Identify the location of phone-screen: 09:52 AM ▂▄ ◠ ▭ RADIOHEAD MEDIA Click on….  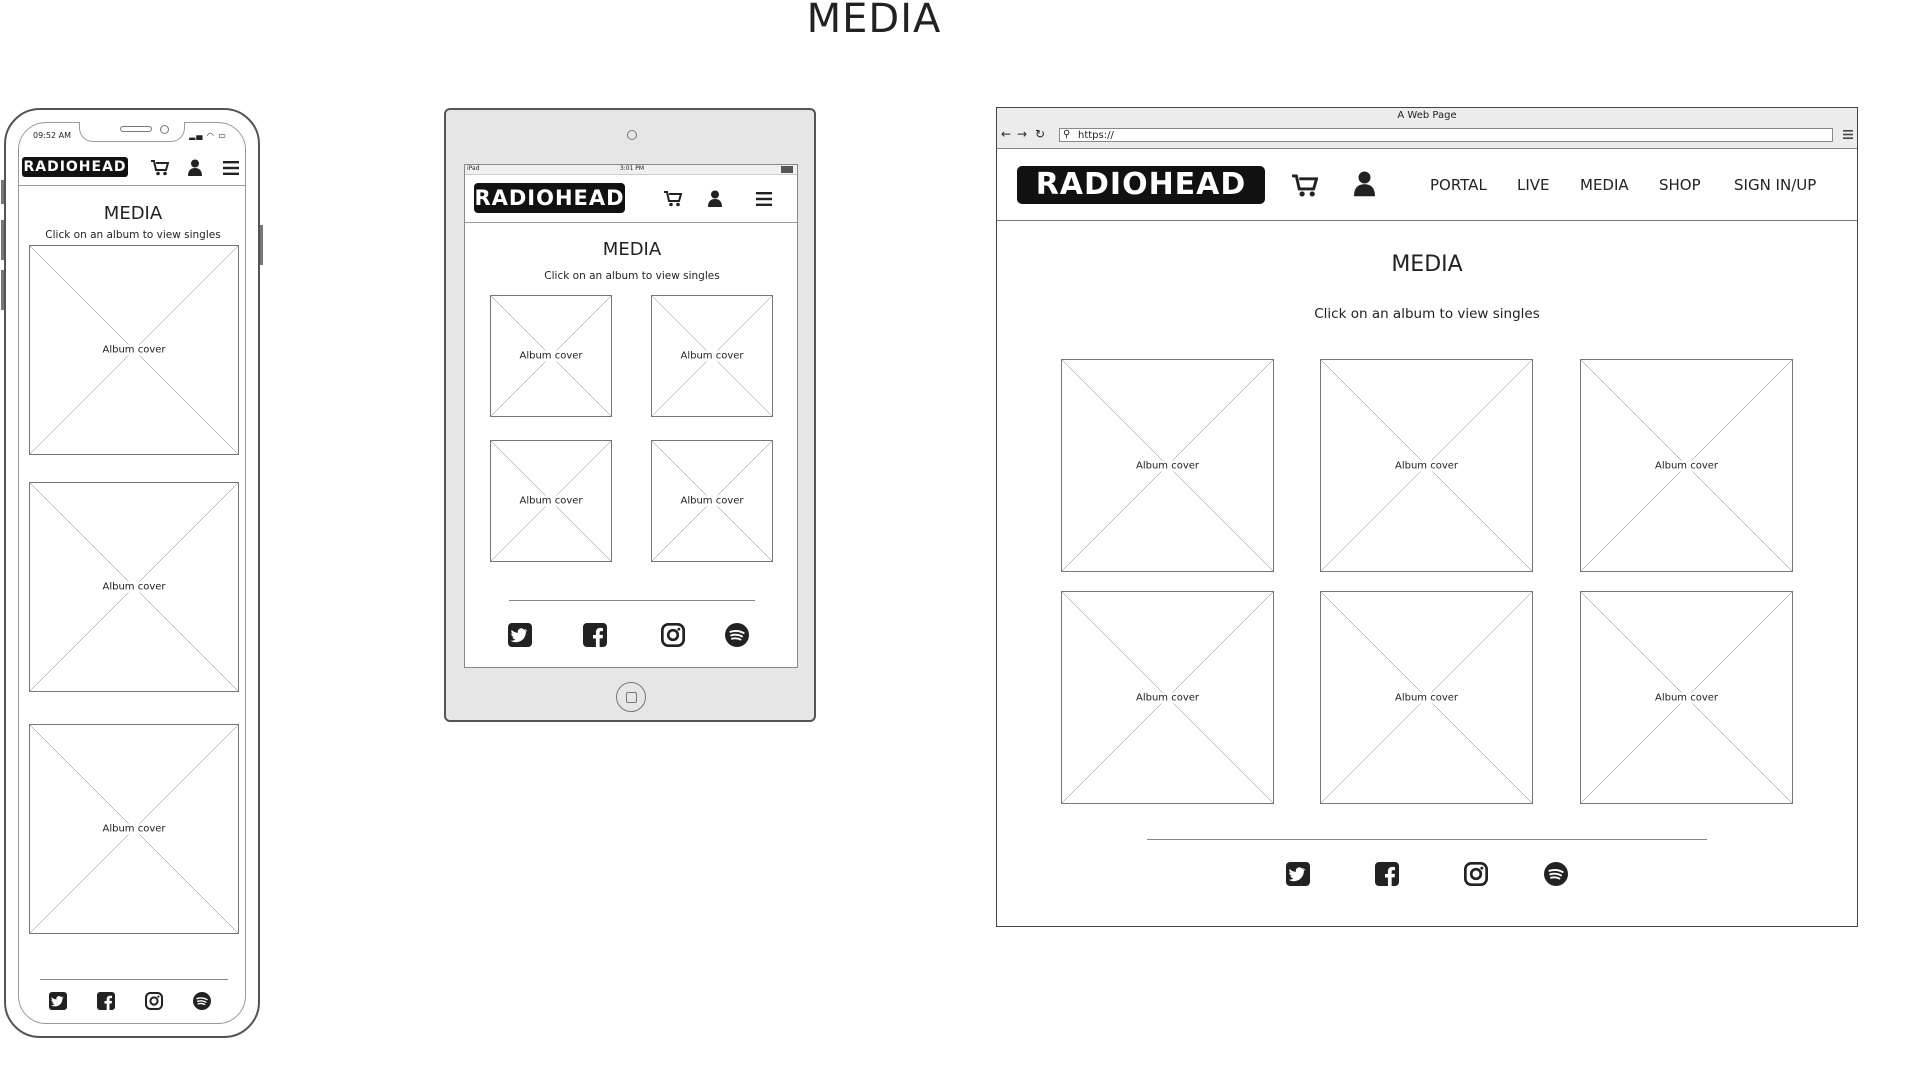
(132, 573).